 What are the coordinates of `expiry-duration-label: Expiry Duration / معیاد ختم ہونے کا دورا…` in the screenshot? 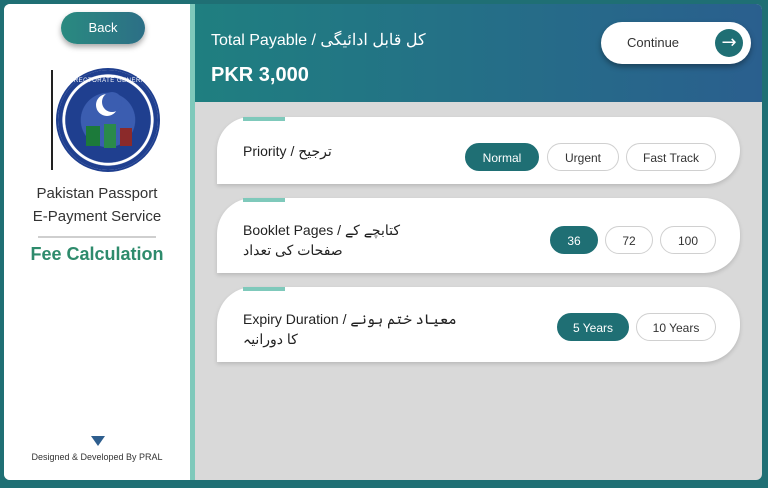 It's located at (350, 329).